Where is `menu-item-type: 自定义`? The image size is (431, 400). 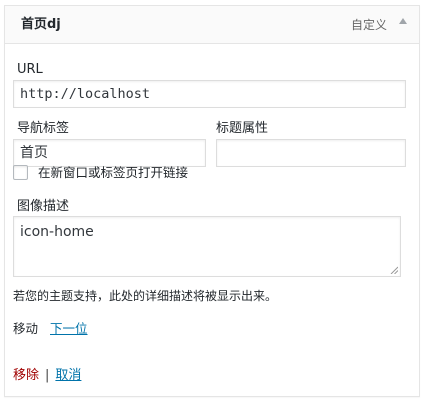 menu-item-type: 自定义 is located at coordinates (368, 25).